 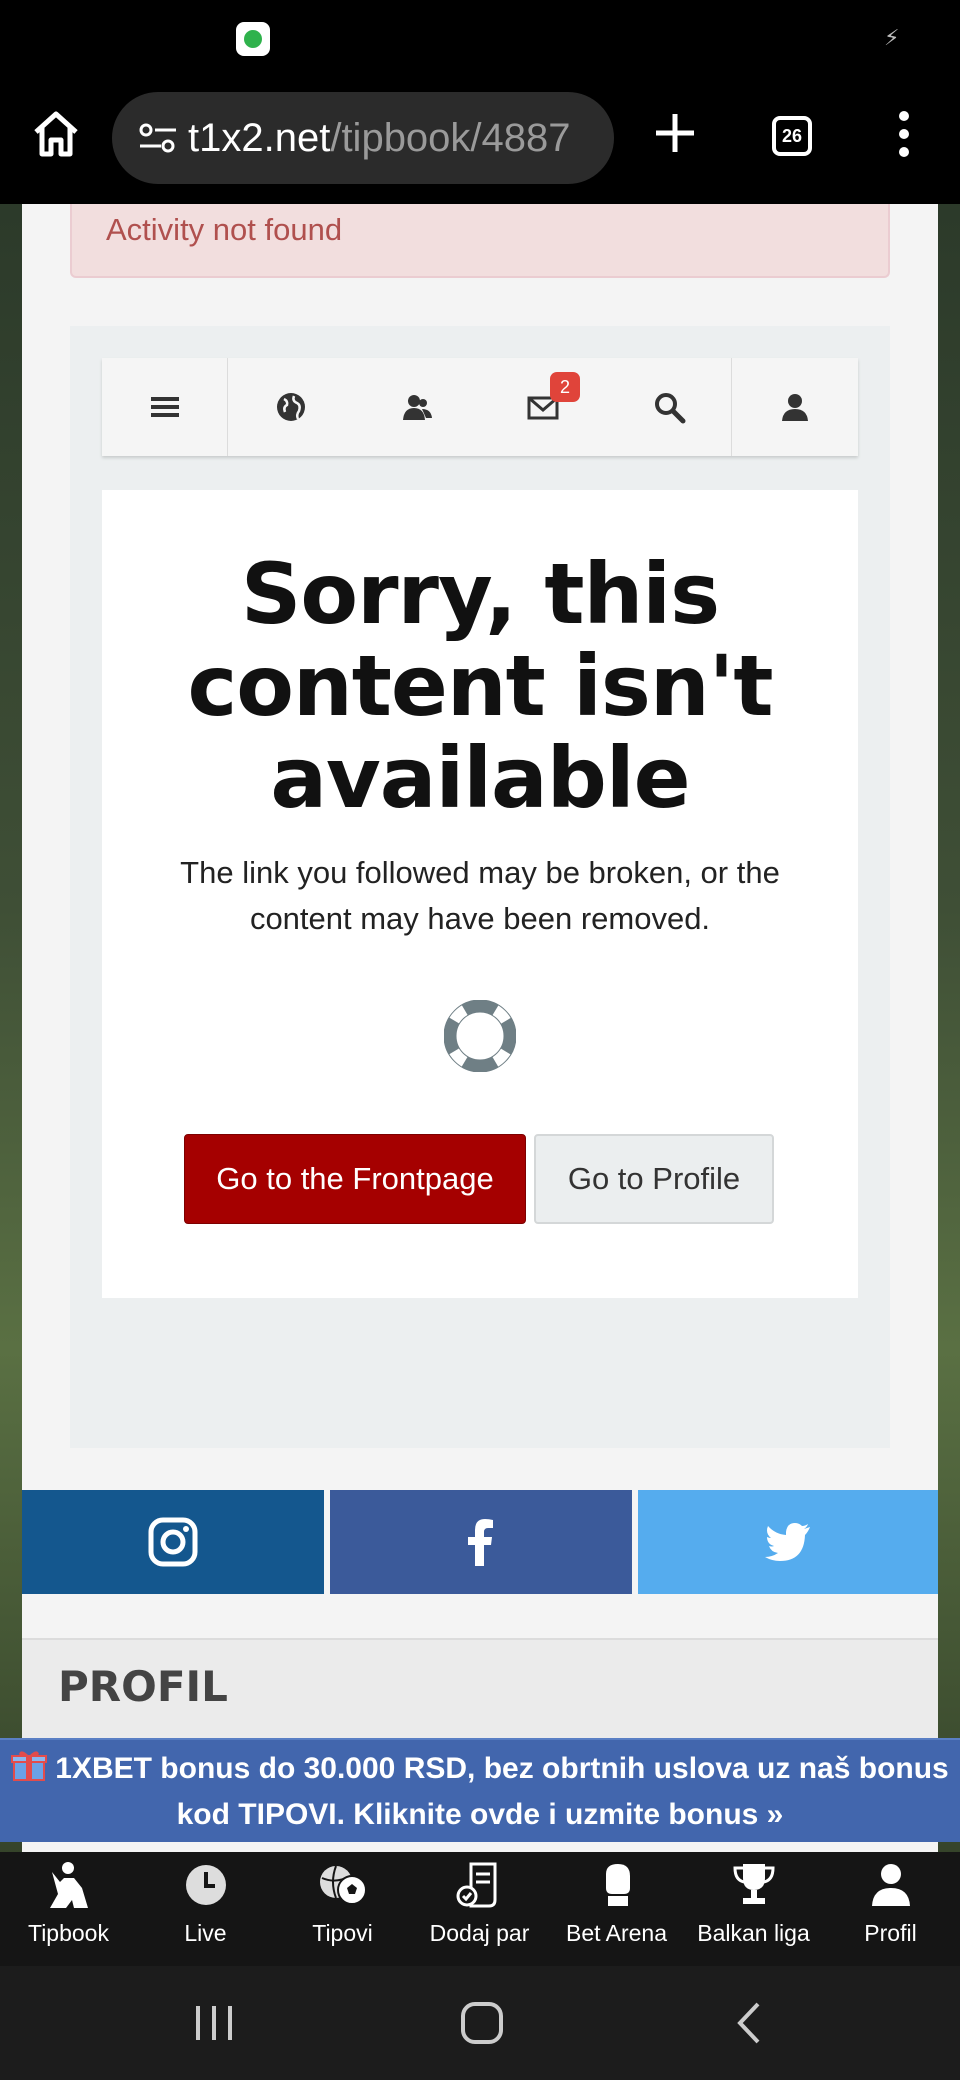 I want to click on friends-button, so click(x=417, y=407).